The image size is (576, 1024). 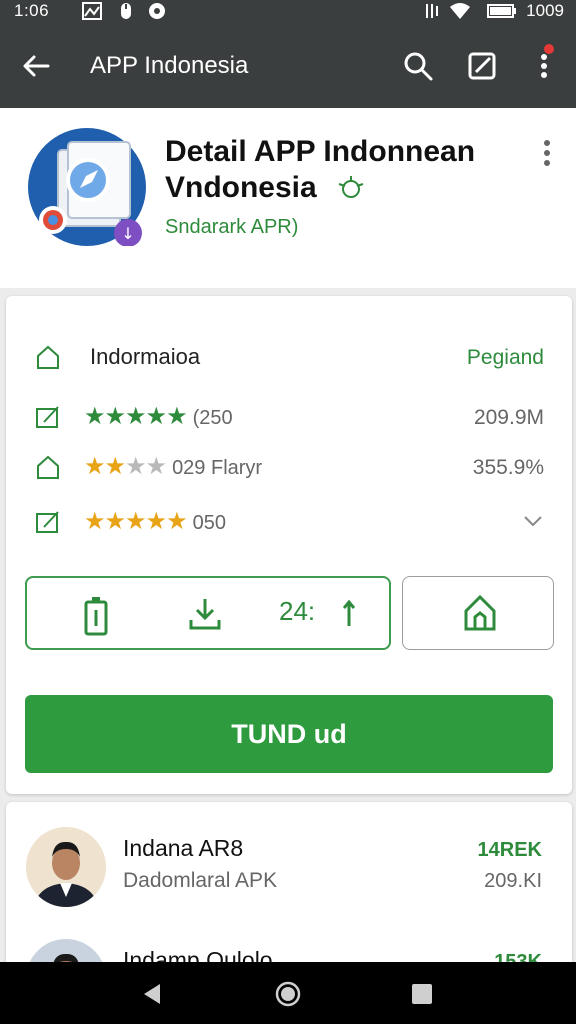 I want to click on info-row-header: Indormaioa Pegiand, so click(x=289, y=356).